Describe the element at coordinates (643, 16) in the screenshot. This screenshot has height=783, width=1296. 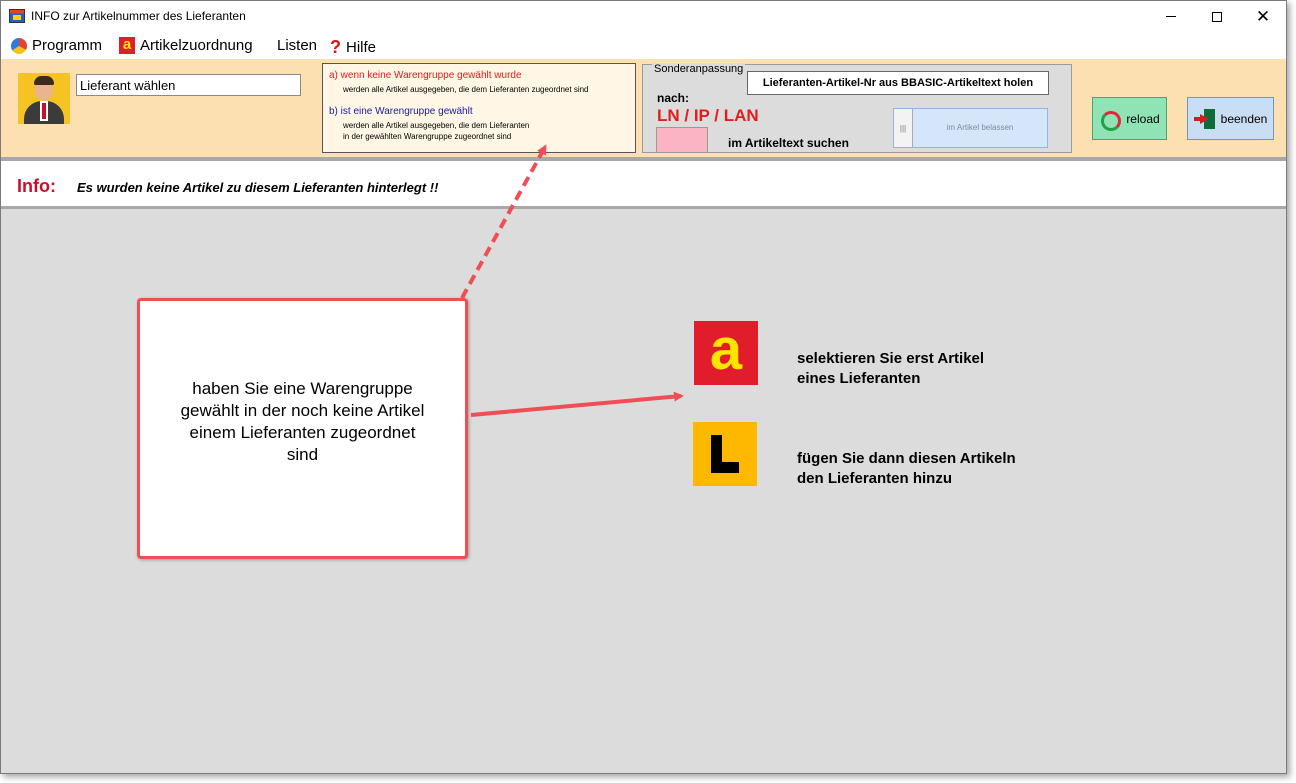
I see `title-bar: INFO zur Artikelnummer des Lieferanten ✕` at that location.